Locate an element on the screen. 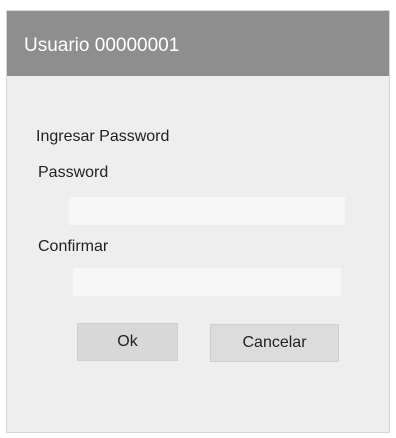  password-label: Password is located at coordinates (73, 172).